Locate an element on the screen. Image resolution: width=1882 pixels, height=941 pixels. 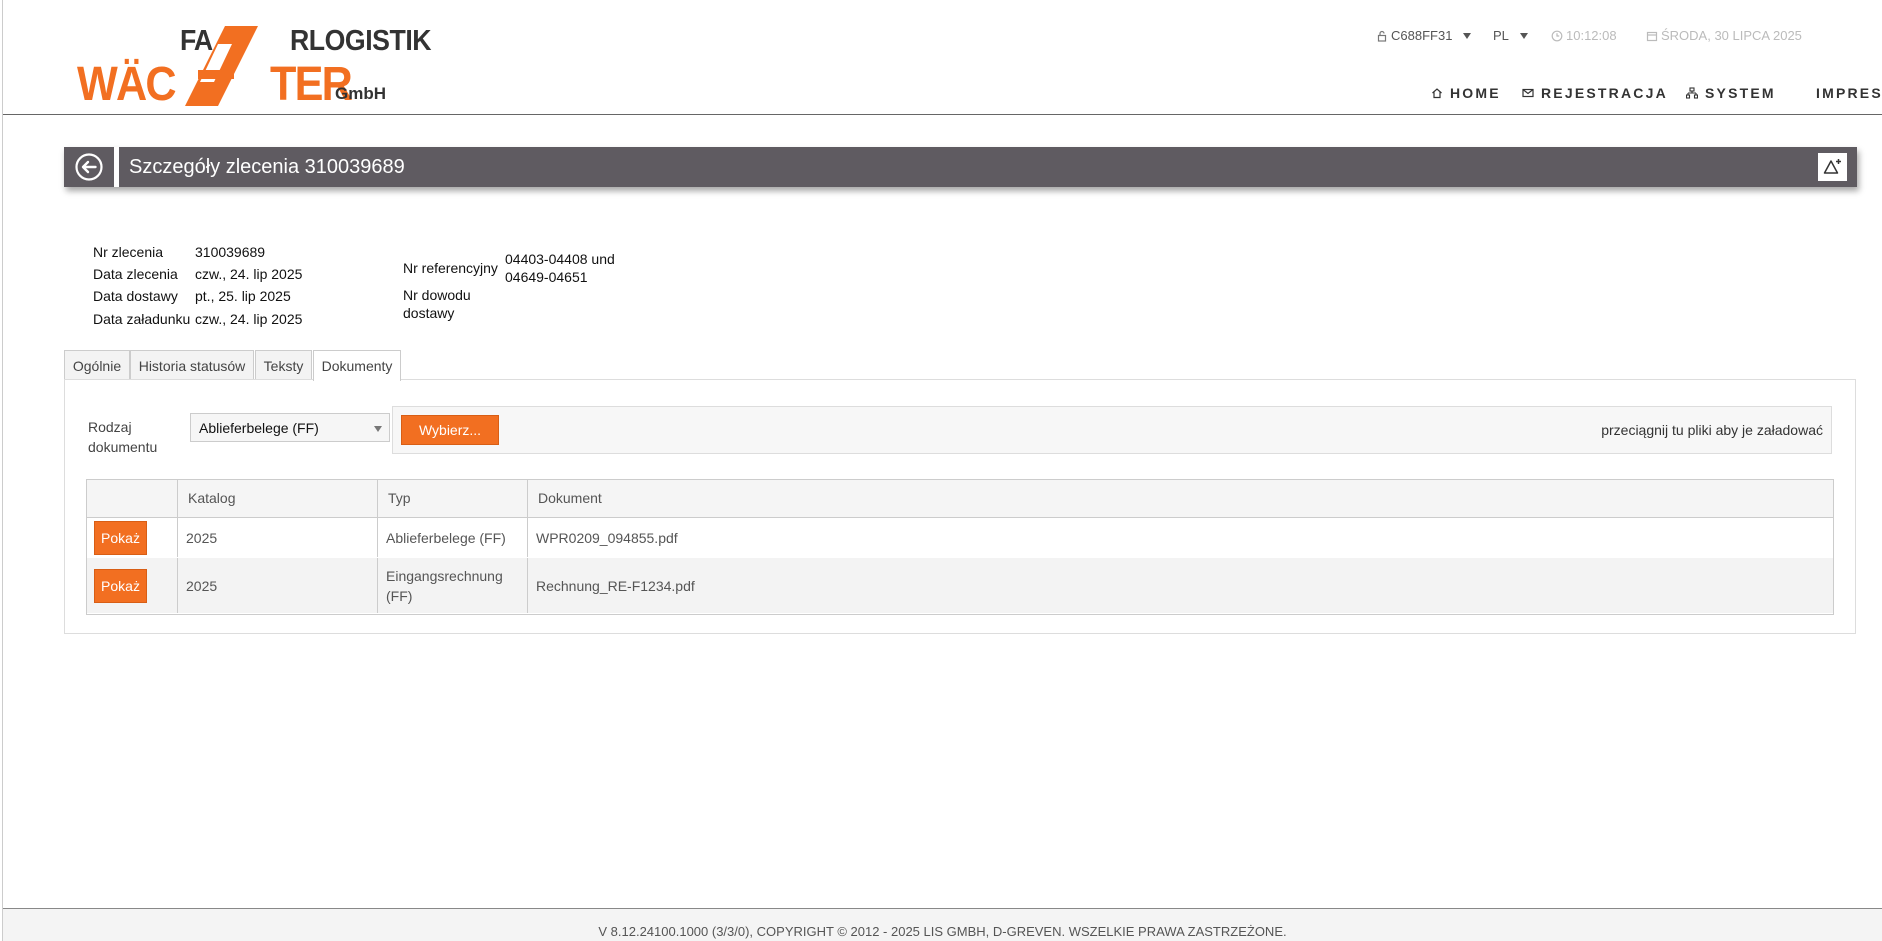
loading-date-value: czw., 24. lip 2025 is located at coordinates (249, 319).